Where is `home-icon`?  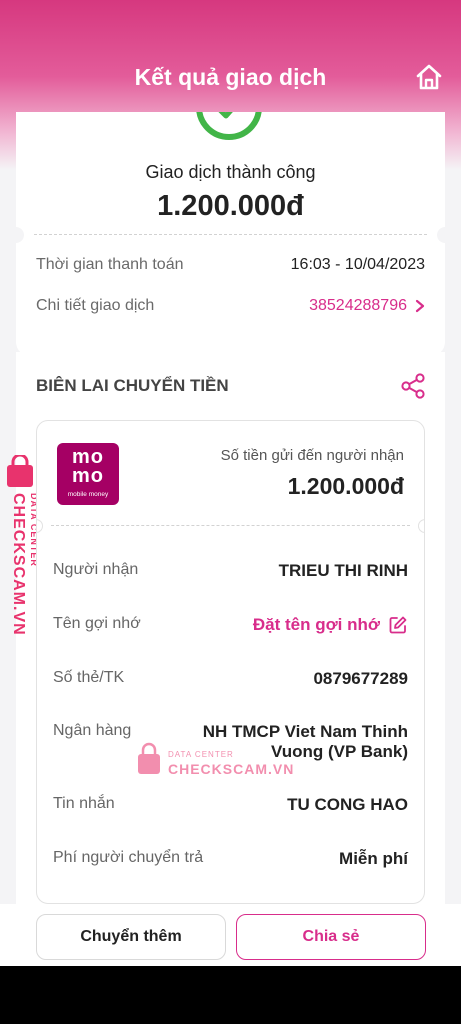
home-icon is located at coordinates (429, 77).